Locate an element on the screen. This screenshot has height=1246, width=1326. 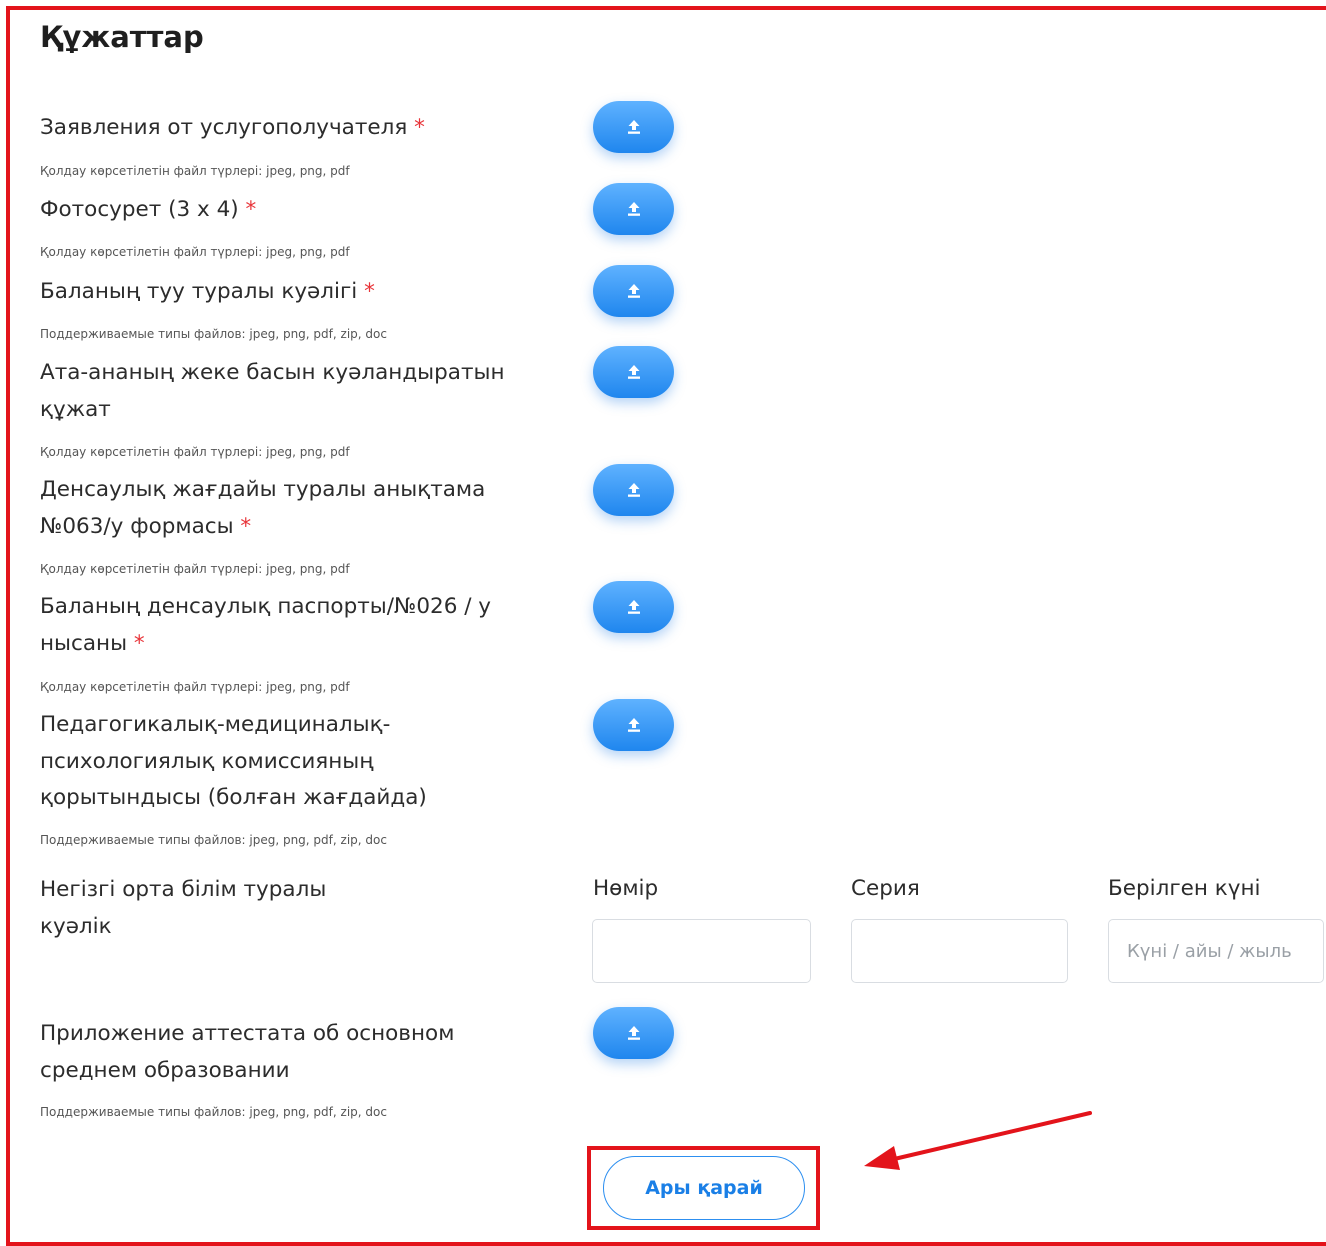
upload-button-application is located at coordinates (633, 127).